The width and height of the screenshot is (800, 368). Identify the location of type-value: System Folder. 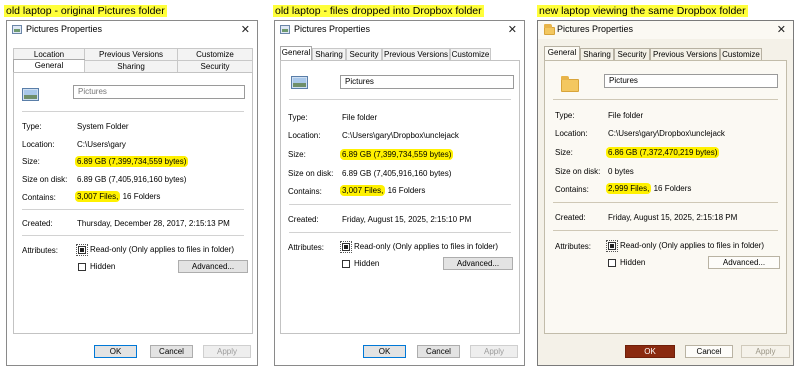
(103, 126).